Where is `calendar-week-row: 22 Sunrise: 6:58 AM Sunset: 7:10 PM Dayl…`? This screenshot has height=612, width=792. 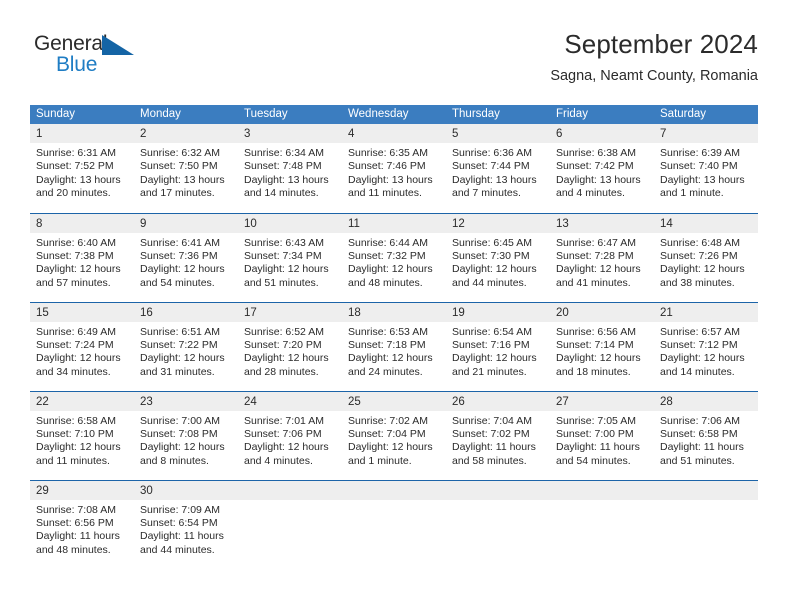 calendar-week-row: 22 Sunrise: 6:58 AM Sunset: 7:10 PM Dayl… is located at coordinates (394, 435).